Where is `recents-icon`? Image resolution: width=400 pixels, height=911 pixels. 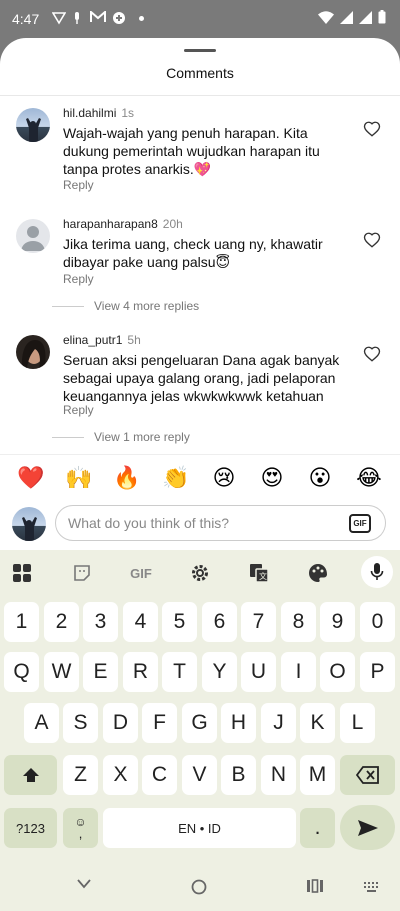 recents-icon is located at coordinates (315, 886).